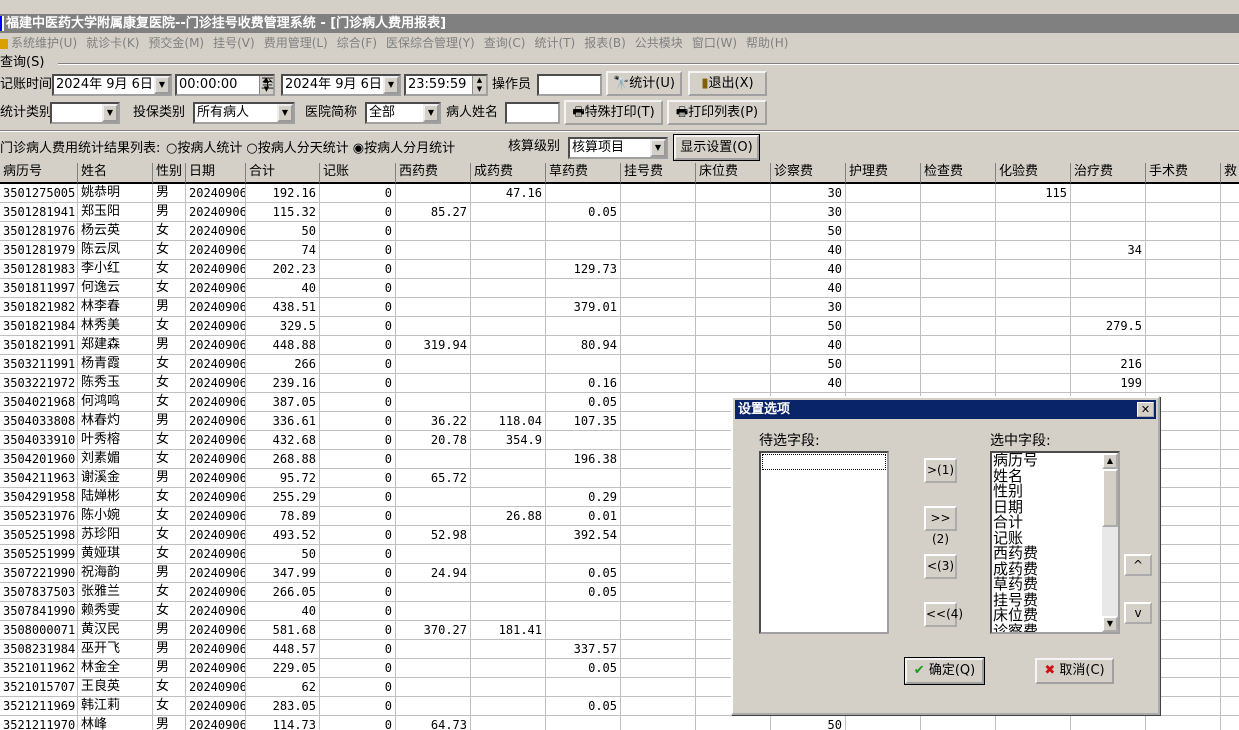 The image size is (1239, 730). Describe the element at coordinates (619, 212) in the screenshot. I see `table-row: 3501281941 郑玉阳男 20240906 115.32 0 85.27 0.05 30` at that location.